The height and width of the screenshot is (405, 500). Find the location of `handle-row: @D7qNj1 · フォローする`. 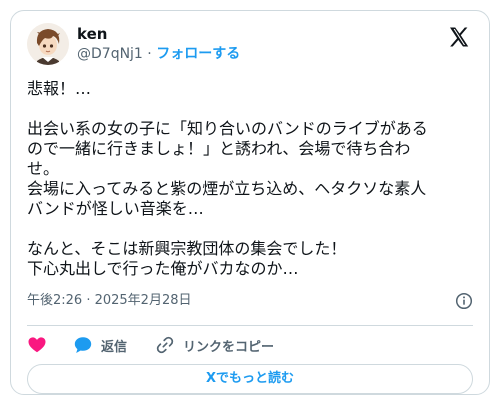

handle-row: @D7qNj1 · フォローする is located at coordinates (158, 54).